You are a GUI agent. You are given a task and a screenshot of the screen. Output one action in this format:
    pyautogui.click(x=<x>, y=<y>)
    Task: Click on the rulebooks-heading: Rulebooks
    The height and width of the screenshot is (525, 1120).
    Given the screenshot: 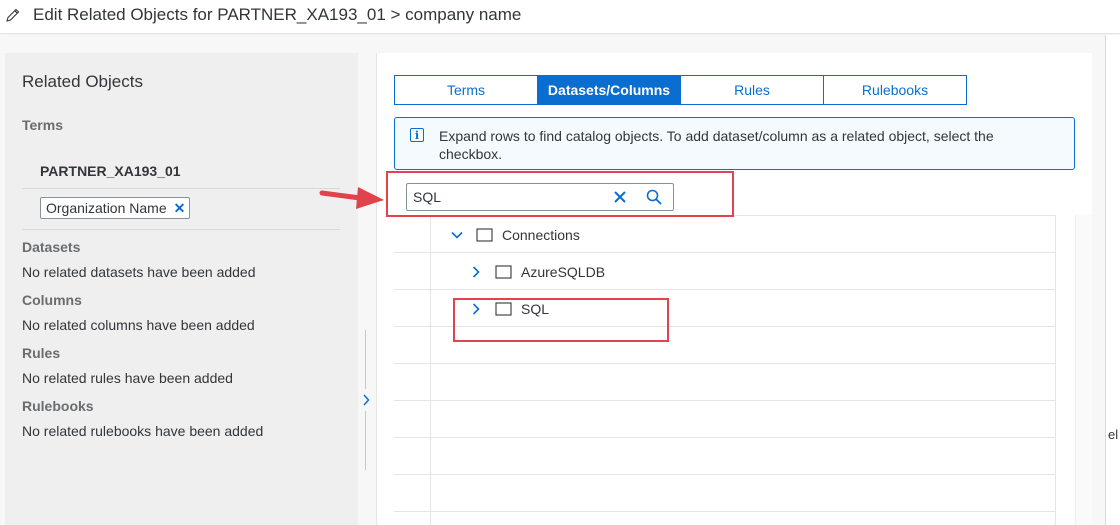 What is the action you would take?
    pyautogui.click(x=58, y=406)
    